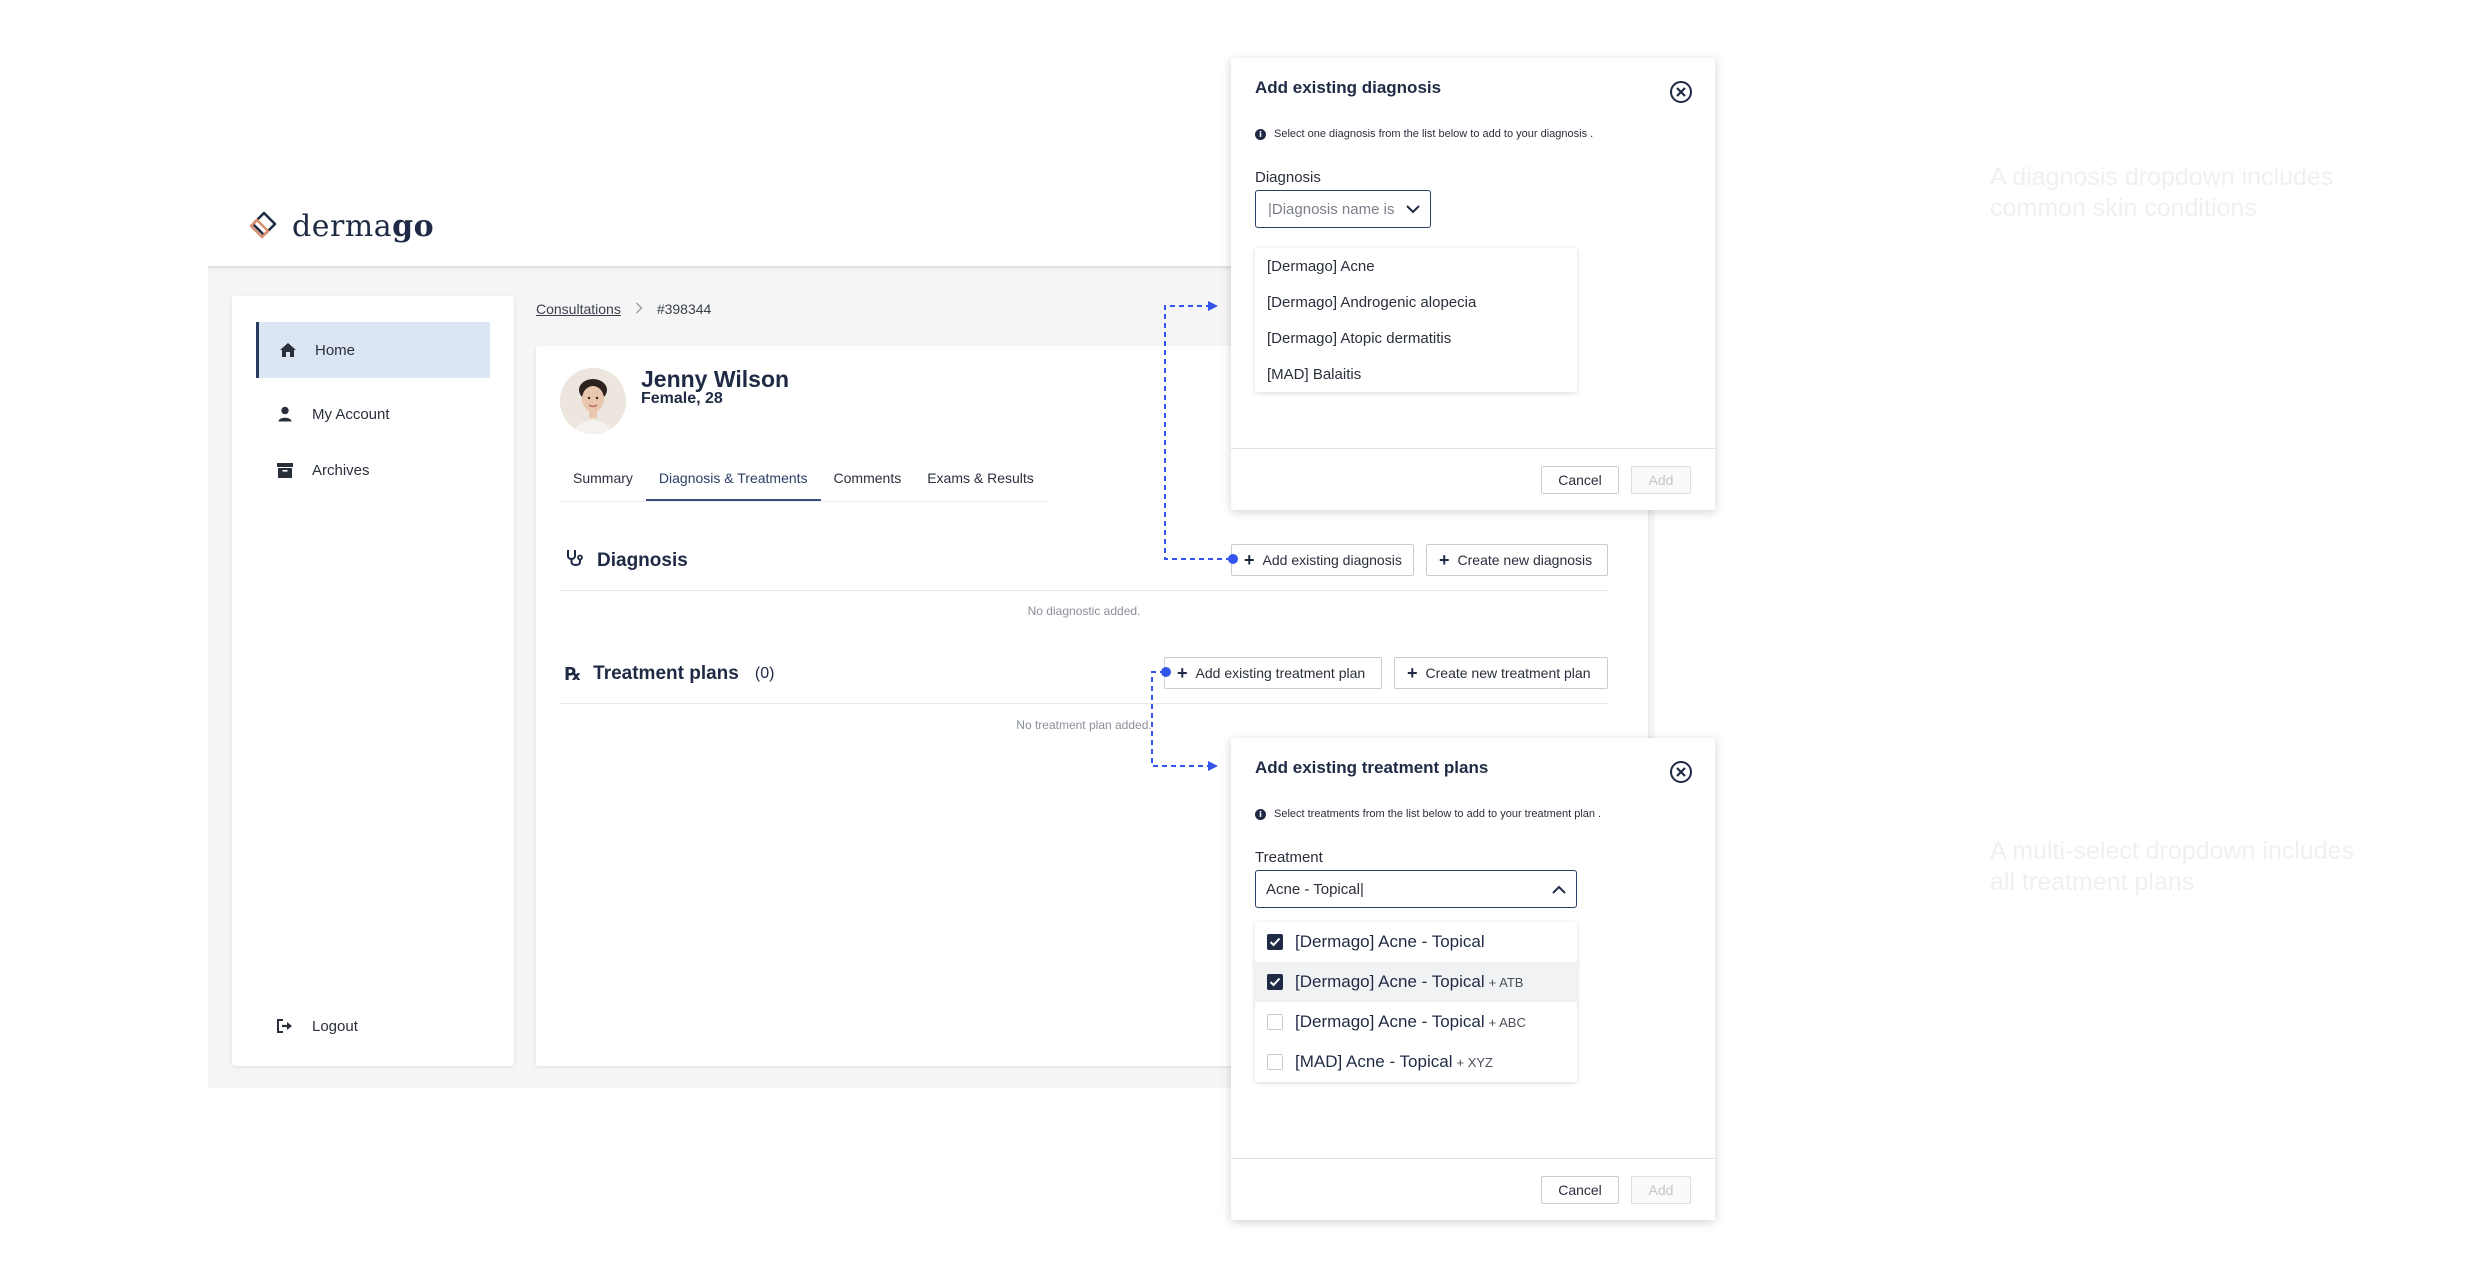  I want to click on treatment-select: Acne - Topical|, so click(1416, 889).